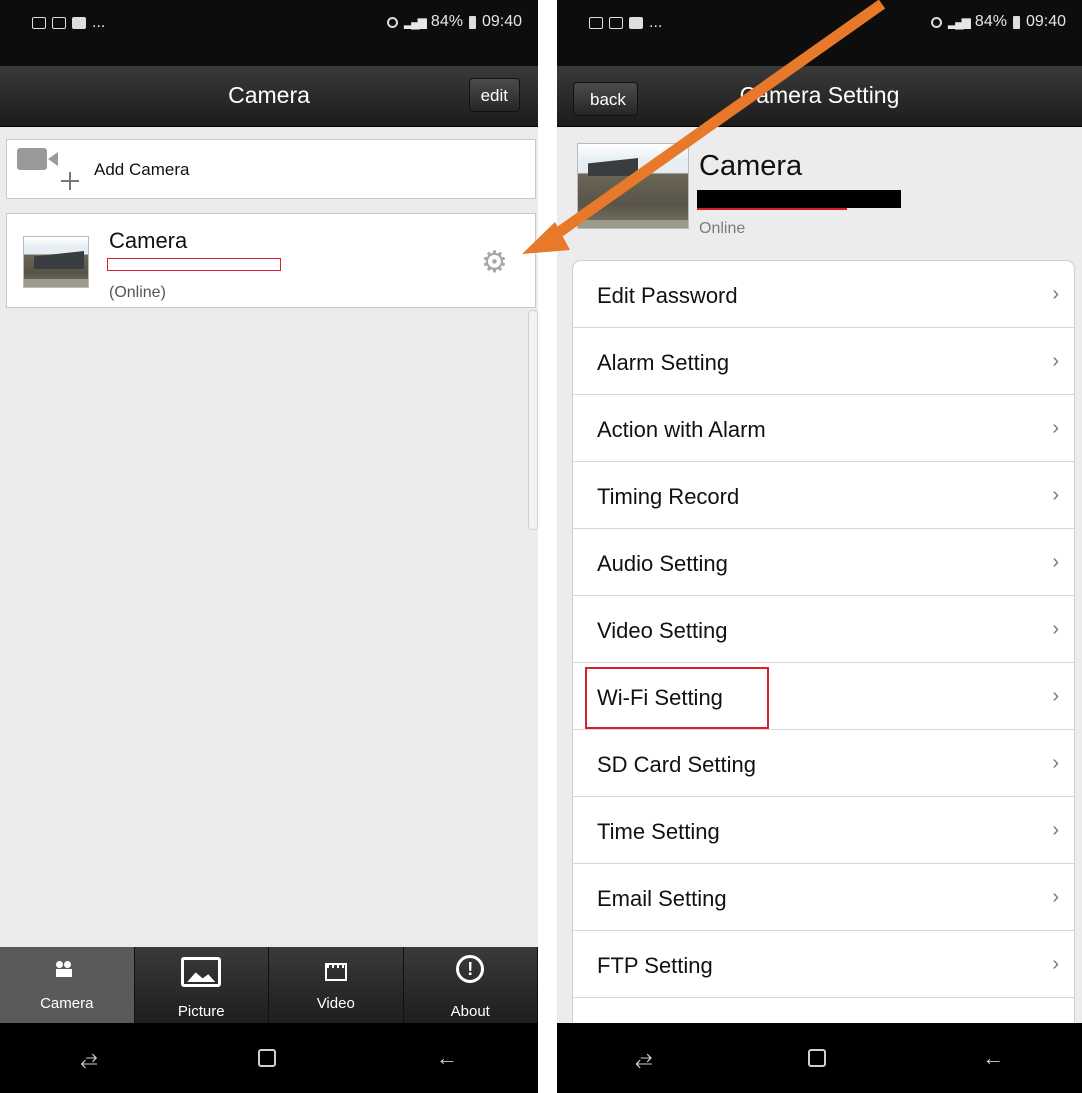  What do you see at coordinates (67, 985) in the screenshot?
I see `tab-camera: Camera` at bounding box center [67, 985].